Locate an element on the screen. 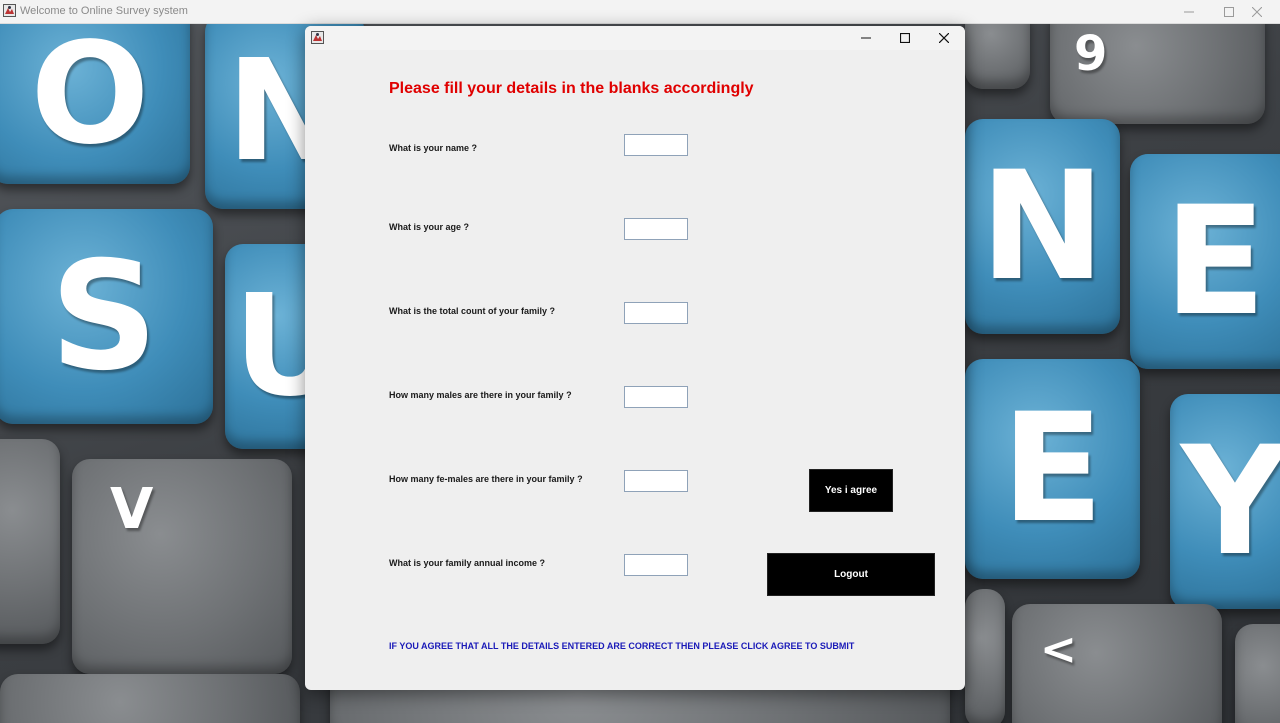 The width and height of the screenshot is (1280, 723). dialog-maximize-button is located at coordinates (905, 38).